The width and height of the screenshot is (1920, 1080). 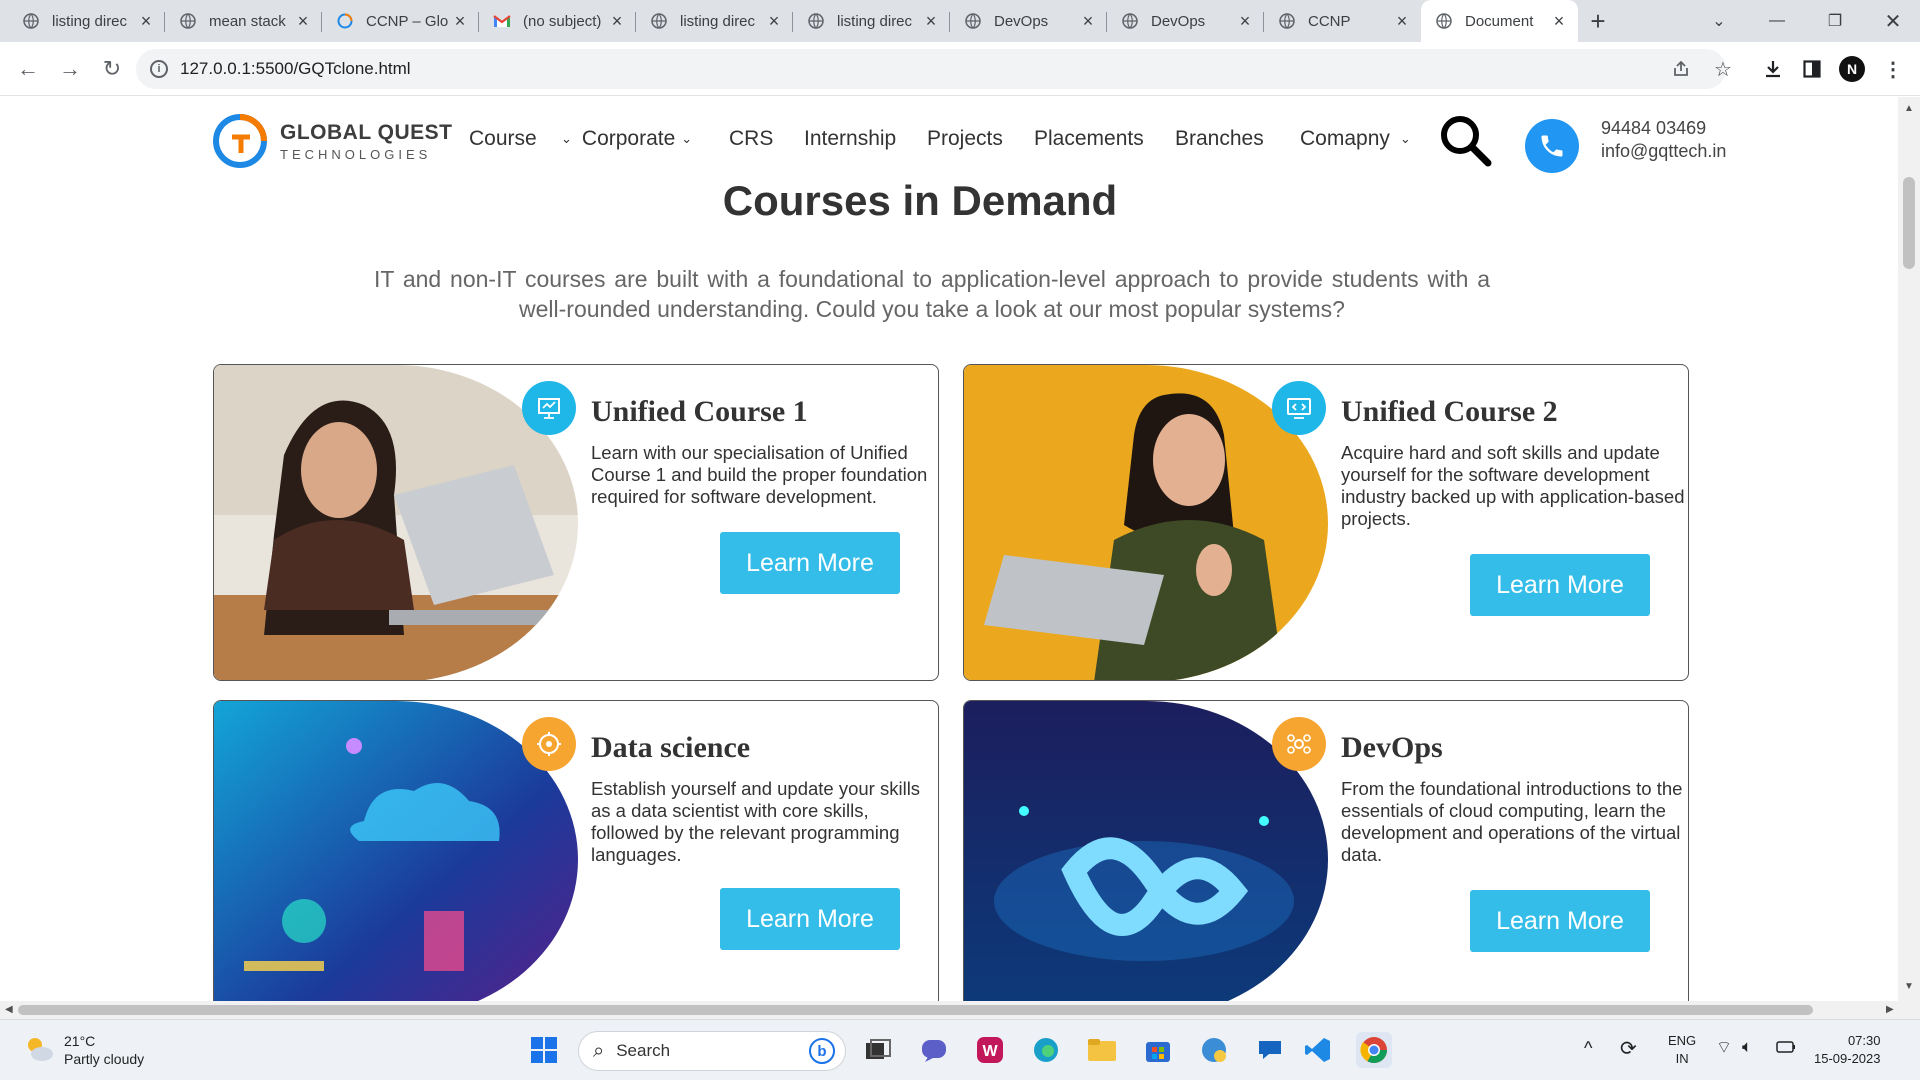 I want to click on nav-crs: CRS, so click(x=751, y=139).